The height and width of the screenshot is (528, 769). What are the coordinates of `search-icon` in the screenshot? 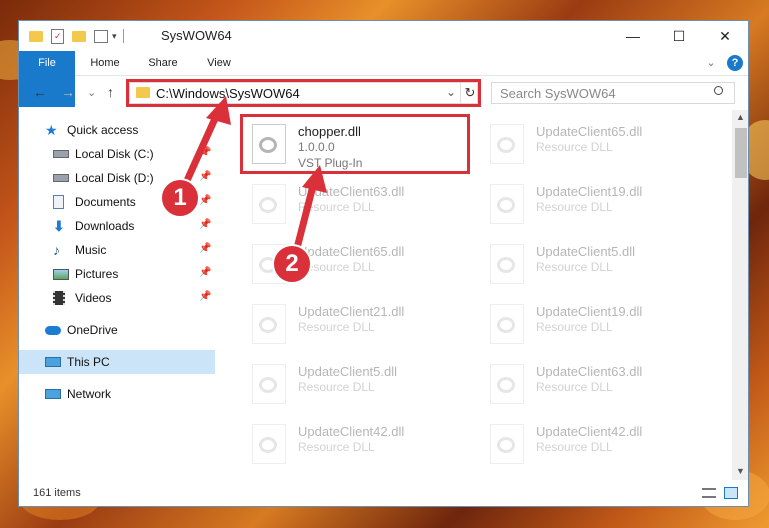 It's located at (718, 90).